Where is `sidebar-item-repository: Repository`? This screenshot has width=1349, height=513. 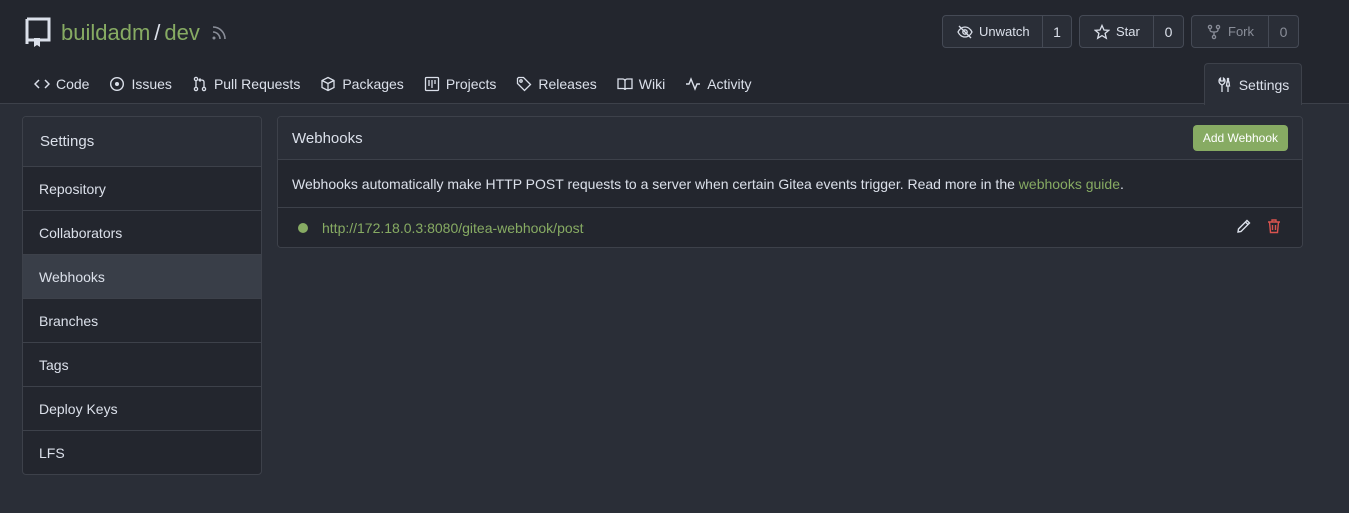
sidebar-item-repository: Repository is located at coordinates (142, 189).